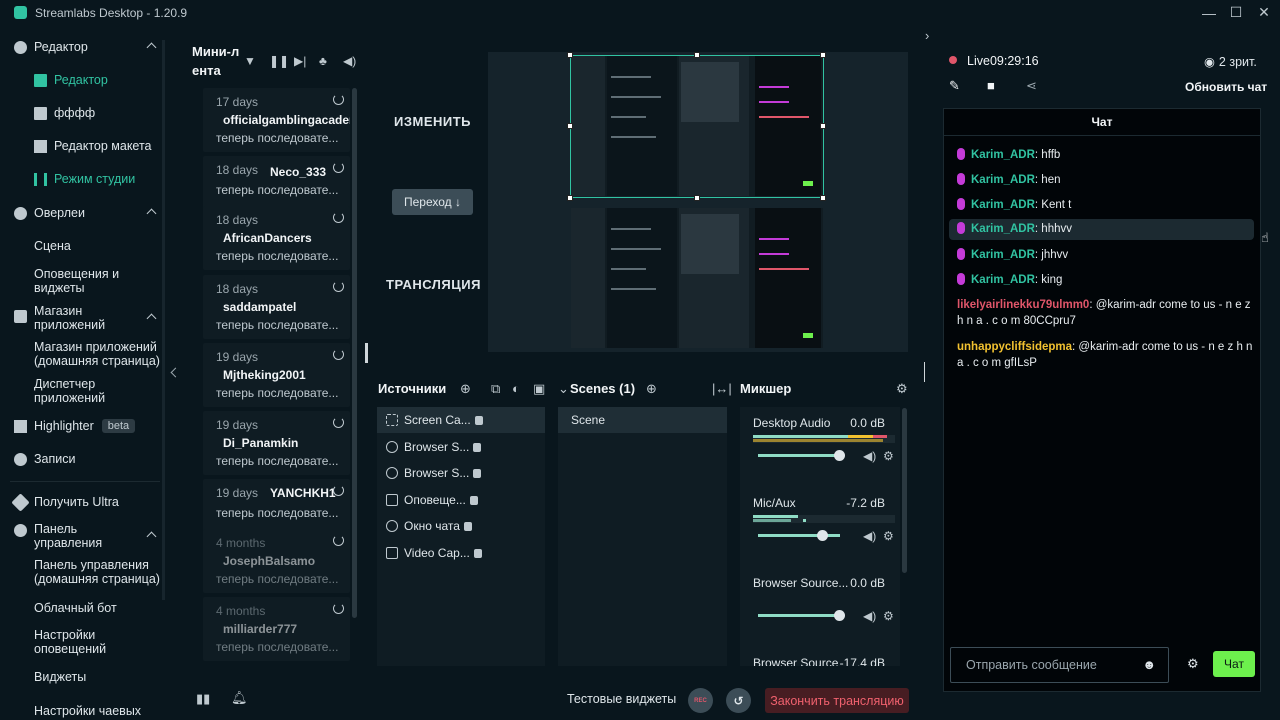 The width and height of the screenshot is (1280, 720). I want to click on chat-username: likelyairlinekku79ulmm0, so click(1023, 305).